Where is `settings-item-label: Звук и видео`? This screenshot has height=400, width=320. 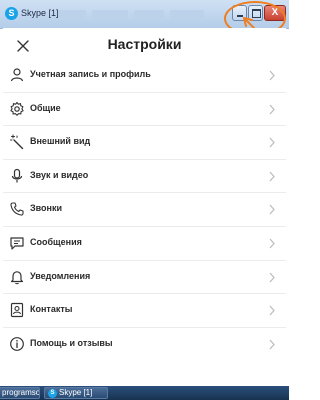 settings-item-label: Звук и видео is located at coordinates (59, 174).